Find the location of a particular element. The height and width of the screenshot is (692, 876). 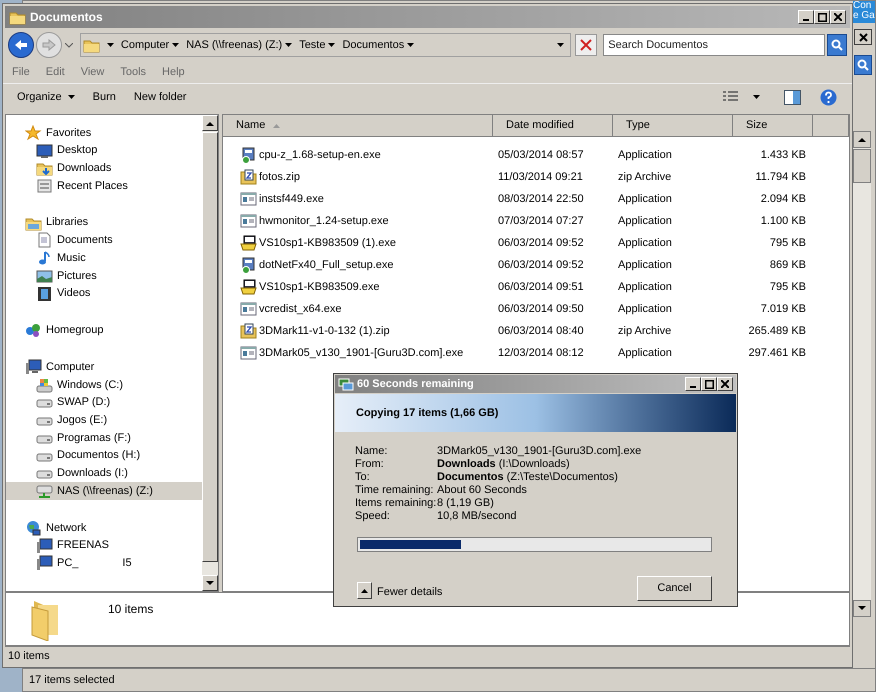

installer-icon is located at coordinates (248, 287).